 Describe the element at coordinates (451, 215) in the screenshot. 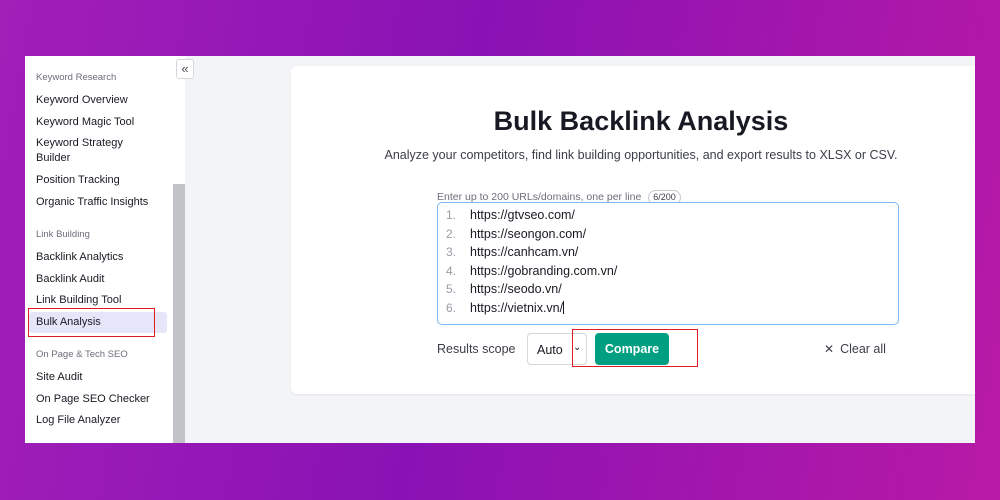

I see `line-number: 1.` at that location.